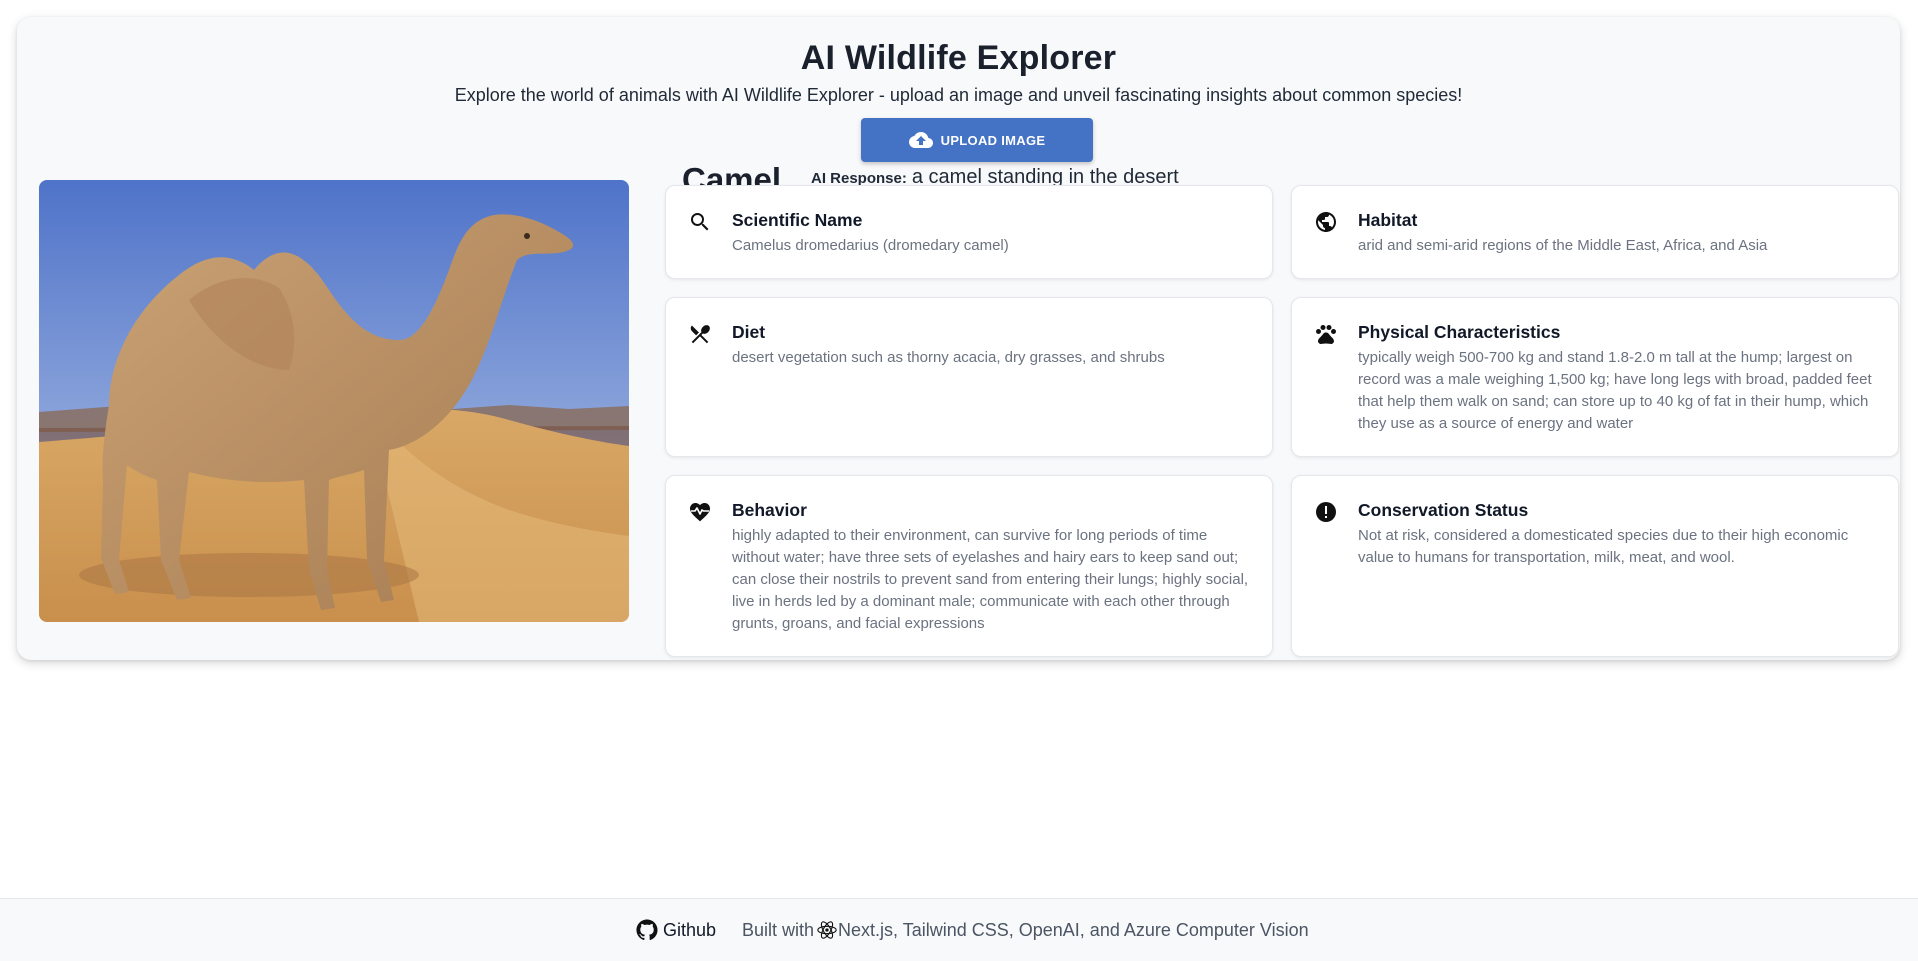 Image resolution: width=1918 pixels, height=961 pixels. What do you see at coordinates (1388, 220) in the screenshot?
I see `card-title: Habitat` at bounding box center [1388, 220].